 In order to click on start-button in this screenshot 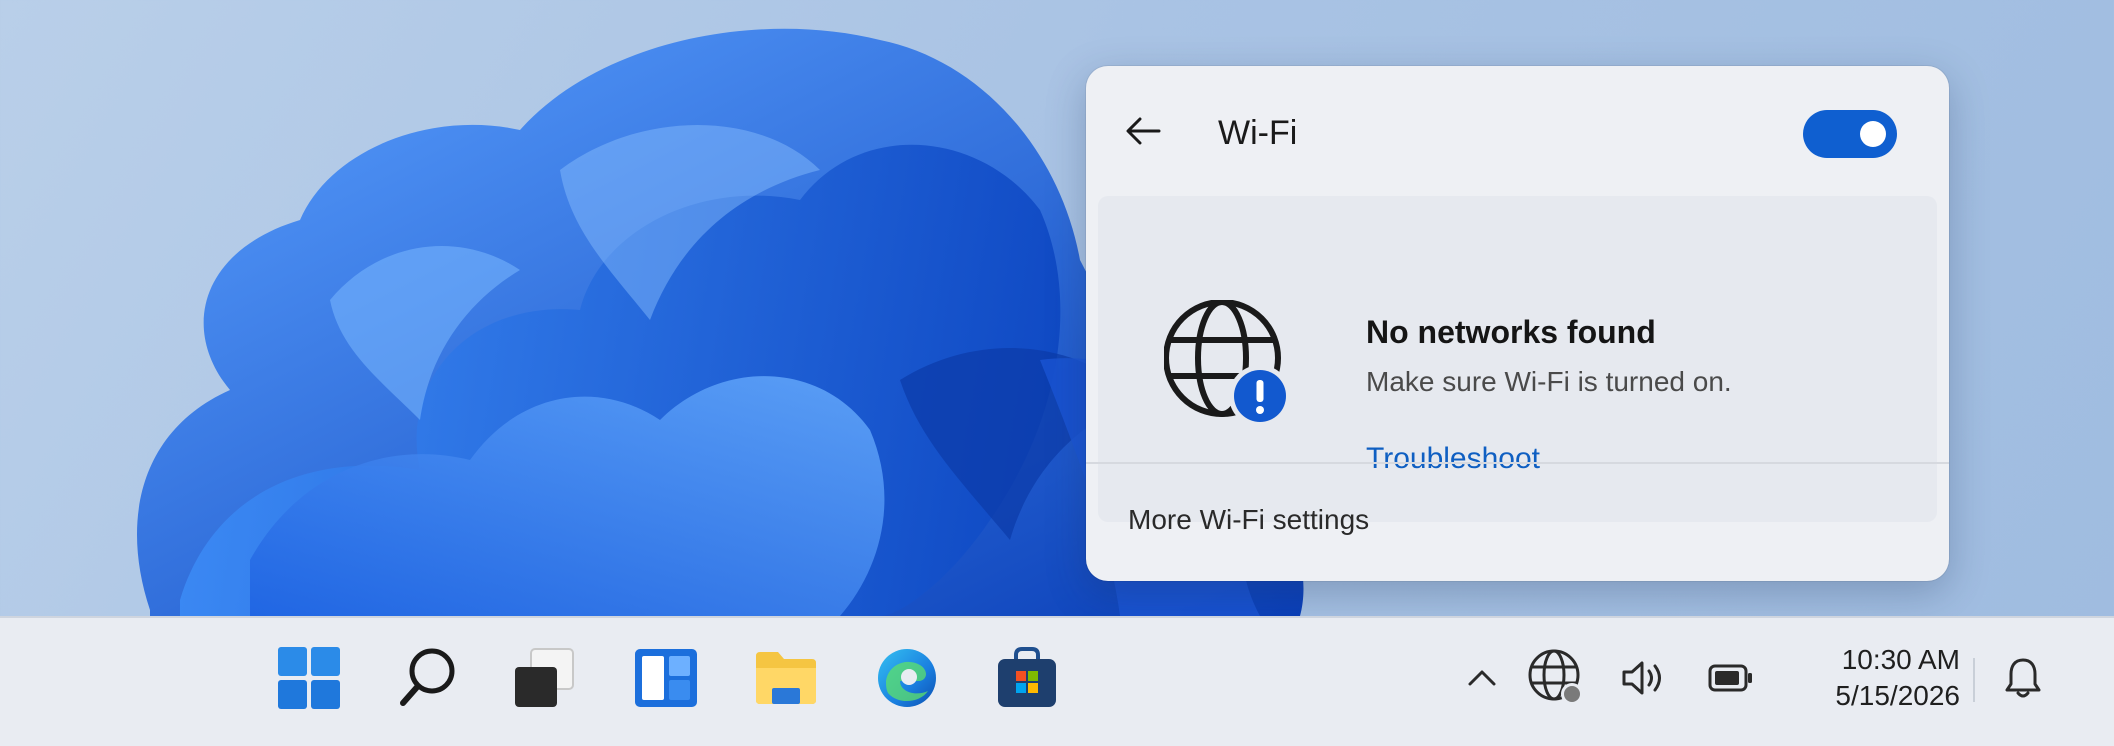, I will do `click(309, 680)`.